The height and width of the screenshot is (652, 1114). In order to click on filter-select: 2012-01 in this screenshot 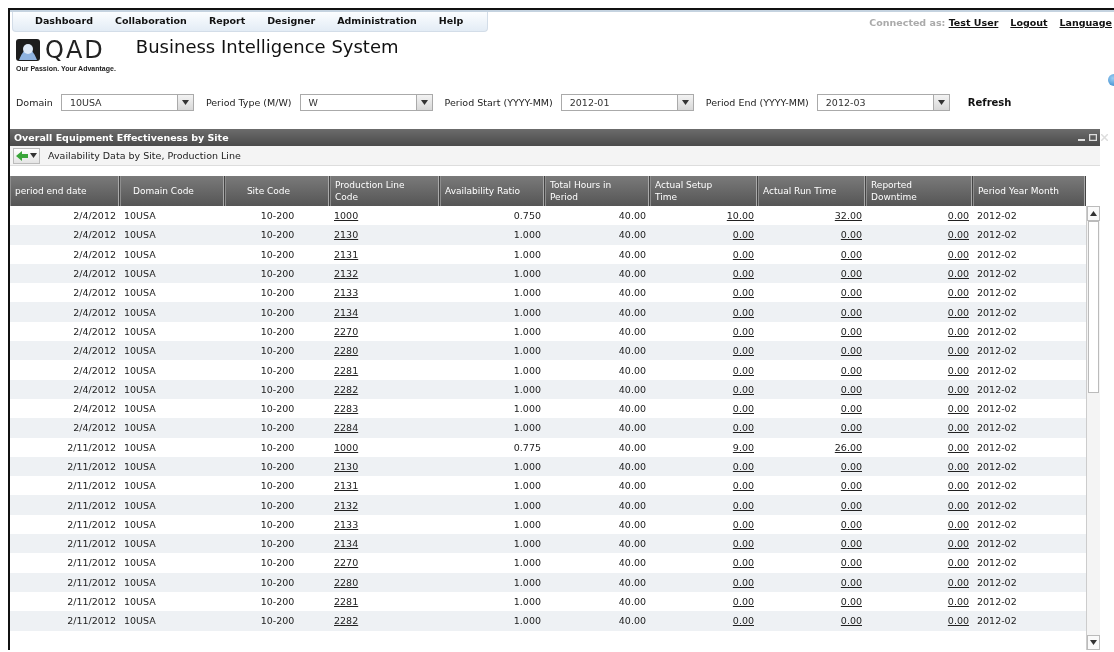, I will do `click(627, 102)`.